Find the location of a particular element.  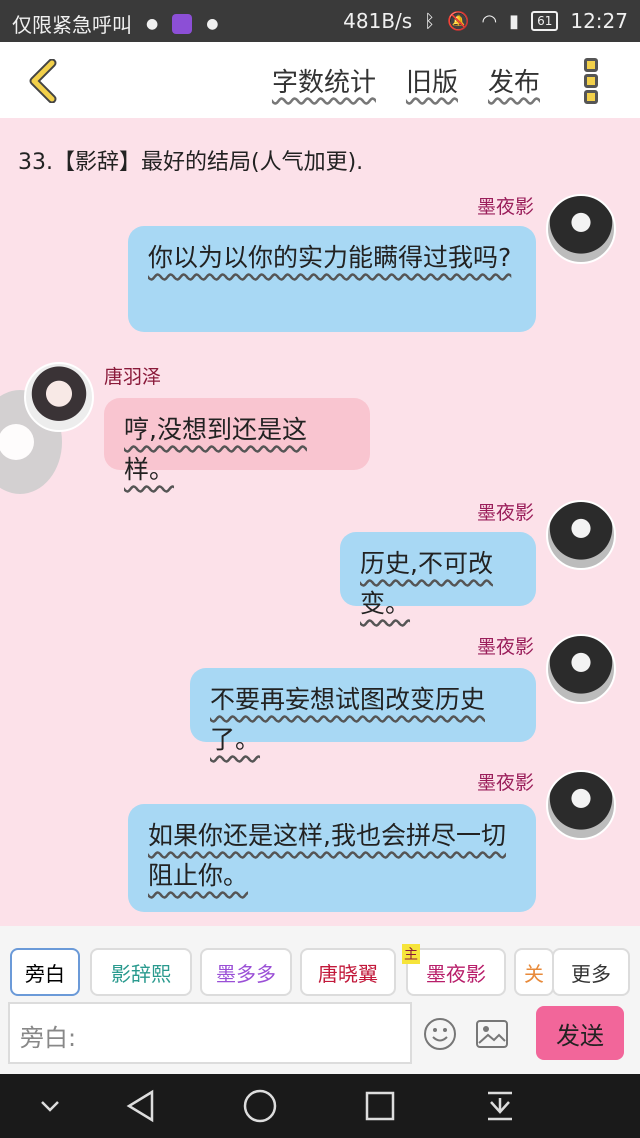

pull-down-icon is located at coordinates (500, 1106).